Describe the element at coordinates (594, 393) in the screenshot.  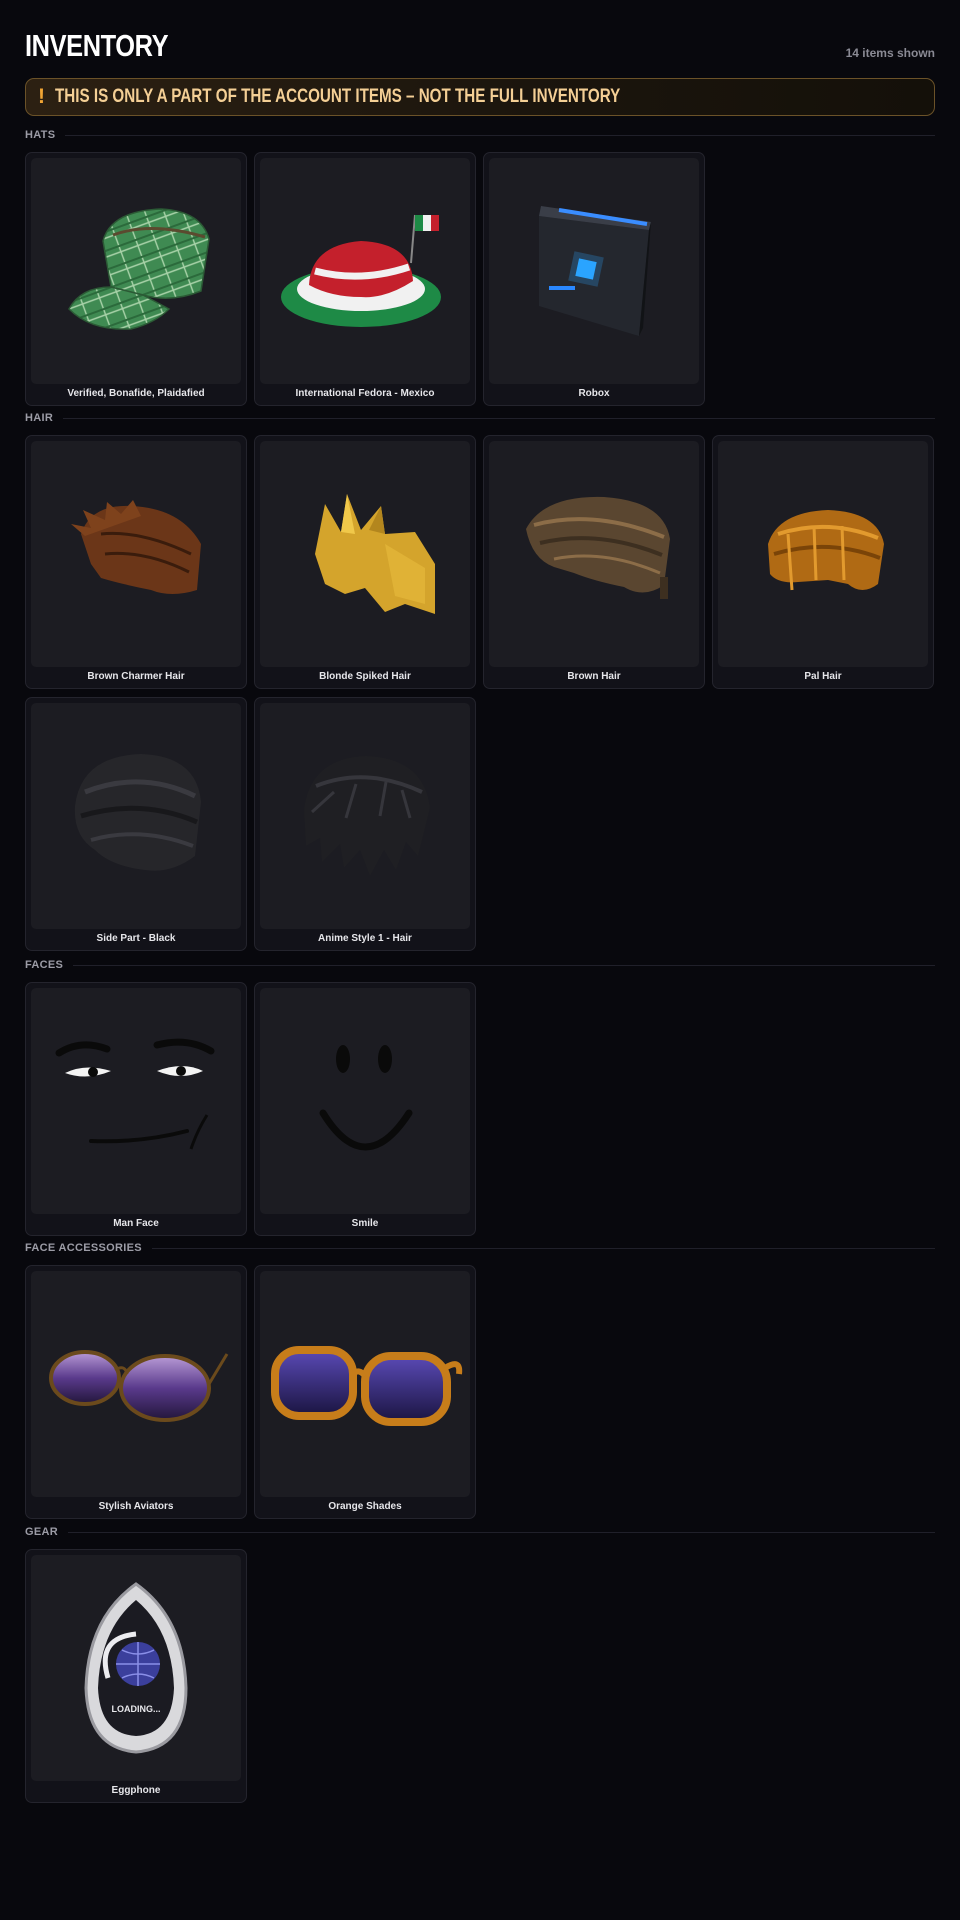
I see `item-name: Robox` at that location.